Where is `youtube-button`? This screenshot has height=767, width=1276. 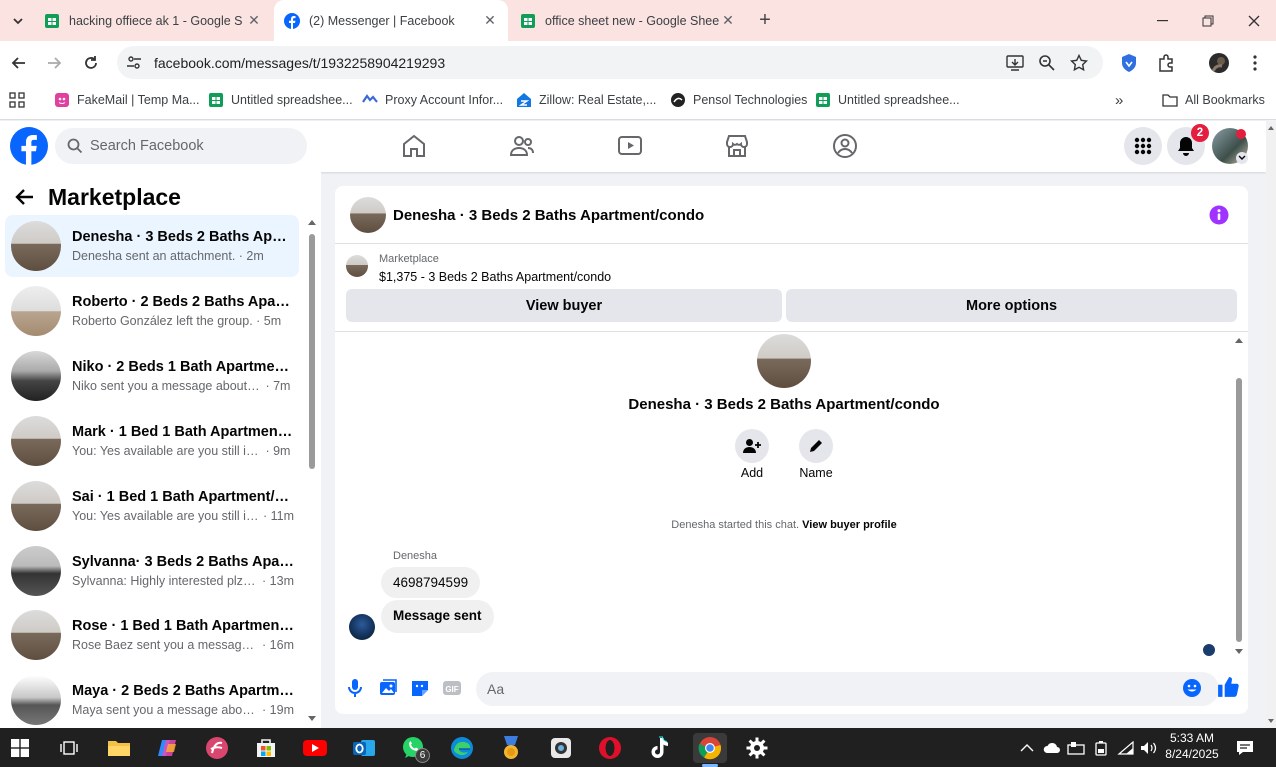
youtube-button is located at coordinates (315, 748).